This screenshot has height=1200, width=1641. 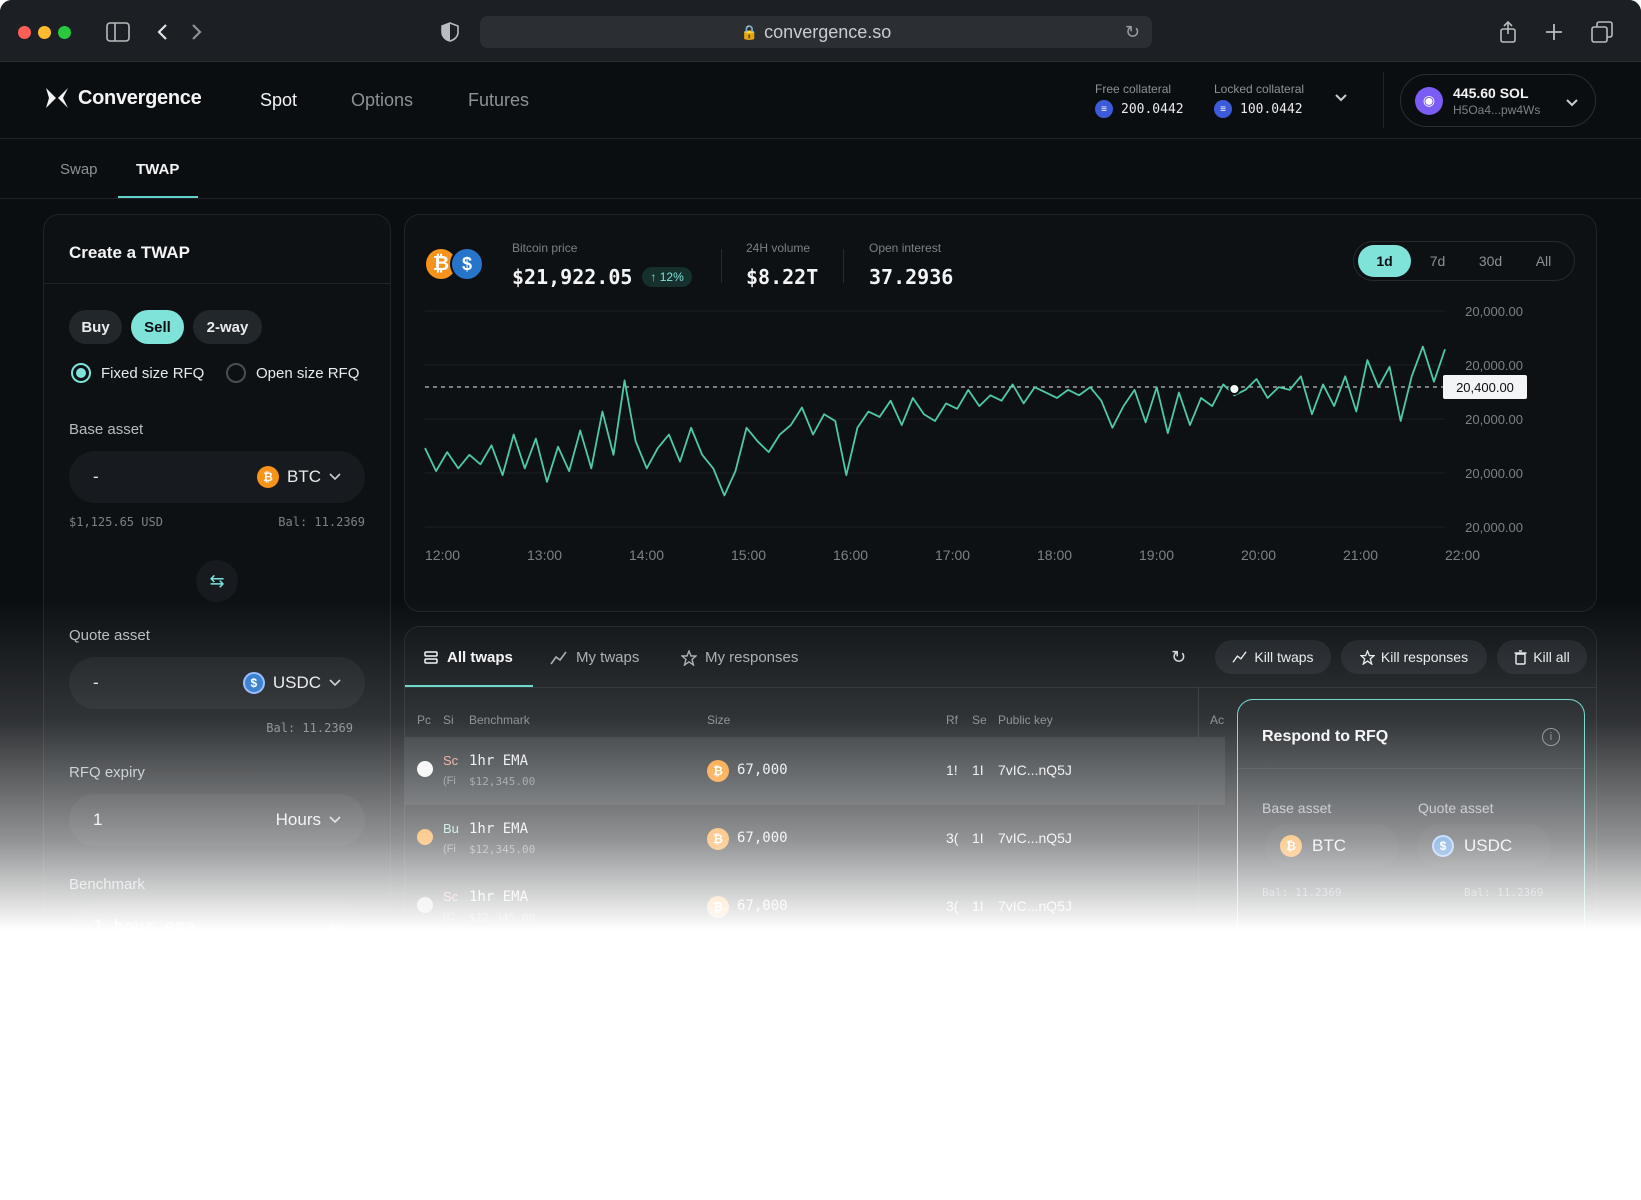 I want to click on nav-spot: Spot, so click(x=278, y=100).